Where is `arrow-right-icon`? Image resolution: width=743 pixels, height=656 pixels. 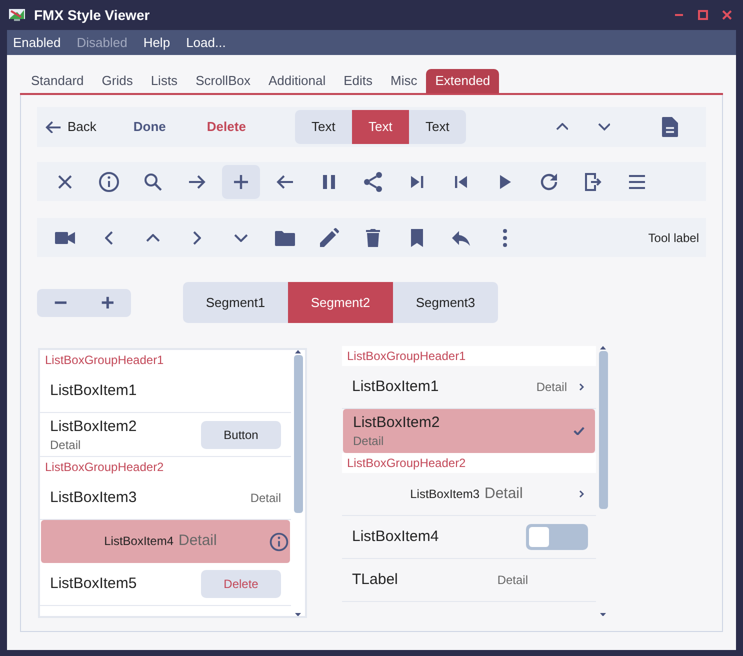 arrow-right-icon is located at coordinates (197, 181).